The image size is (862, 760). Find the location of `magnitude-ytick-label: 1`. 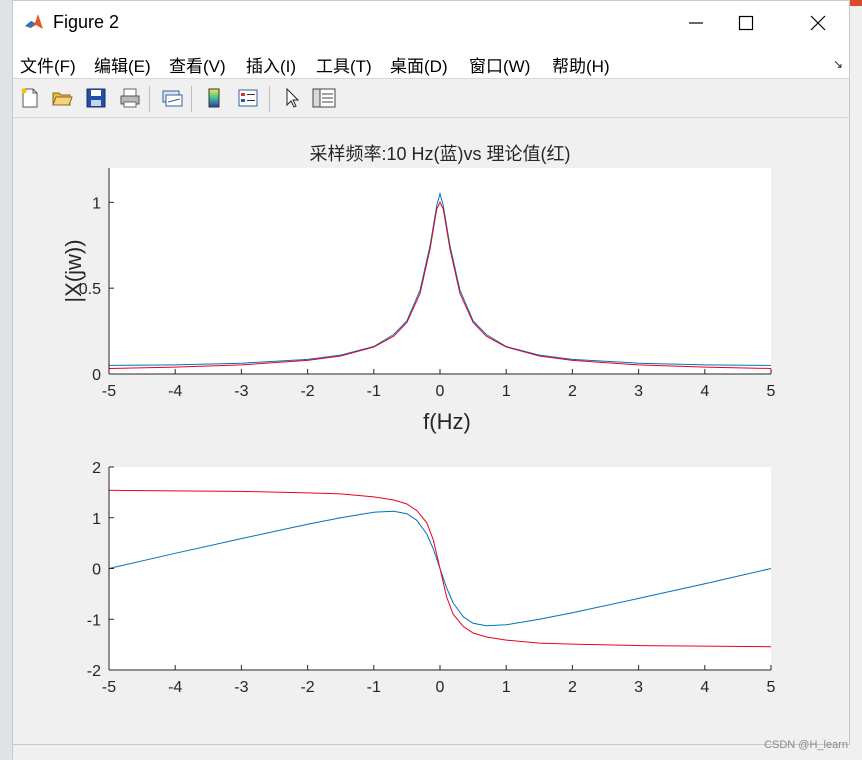

magnitude-ytick-label: 1 is located at coordinates (96, 203).